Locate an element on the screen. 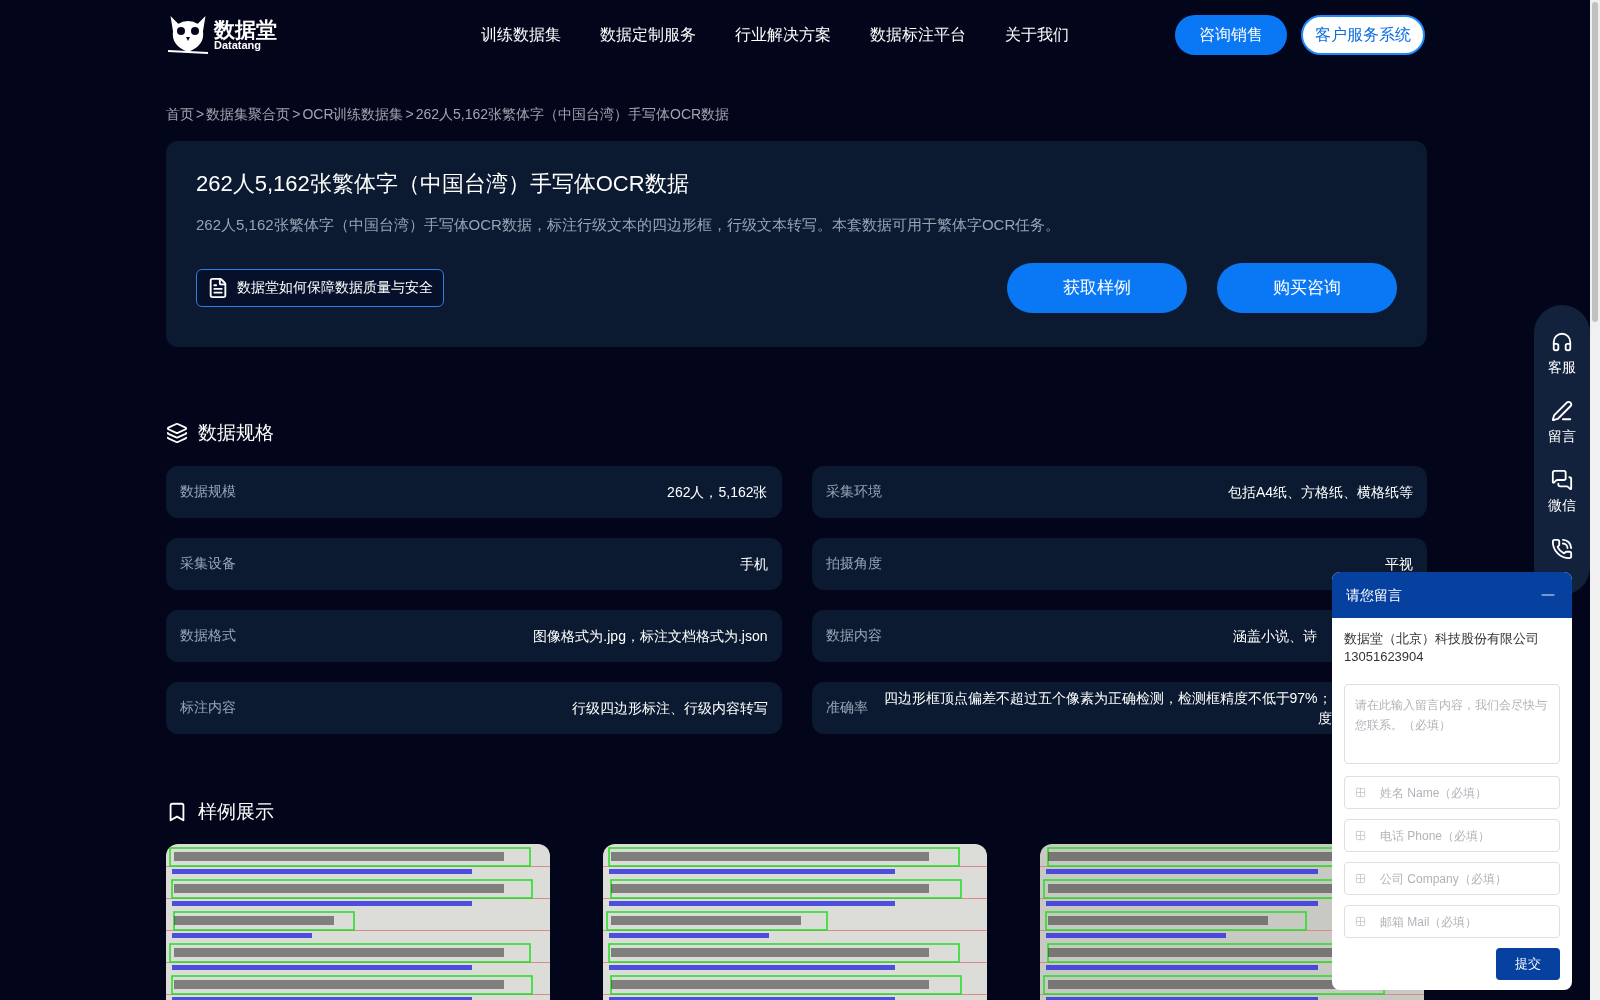 The width and height of the screenshot is (1600, 1000). section-title: 数据规格 is located at coordinates (236, 433).